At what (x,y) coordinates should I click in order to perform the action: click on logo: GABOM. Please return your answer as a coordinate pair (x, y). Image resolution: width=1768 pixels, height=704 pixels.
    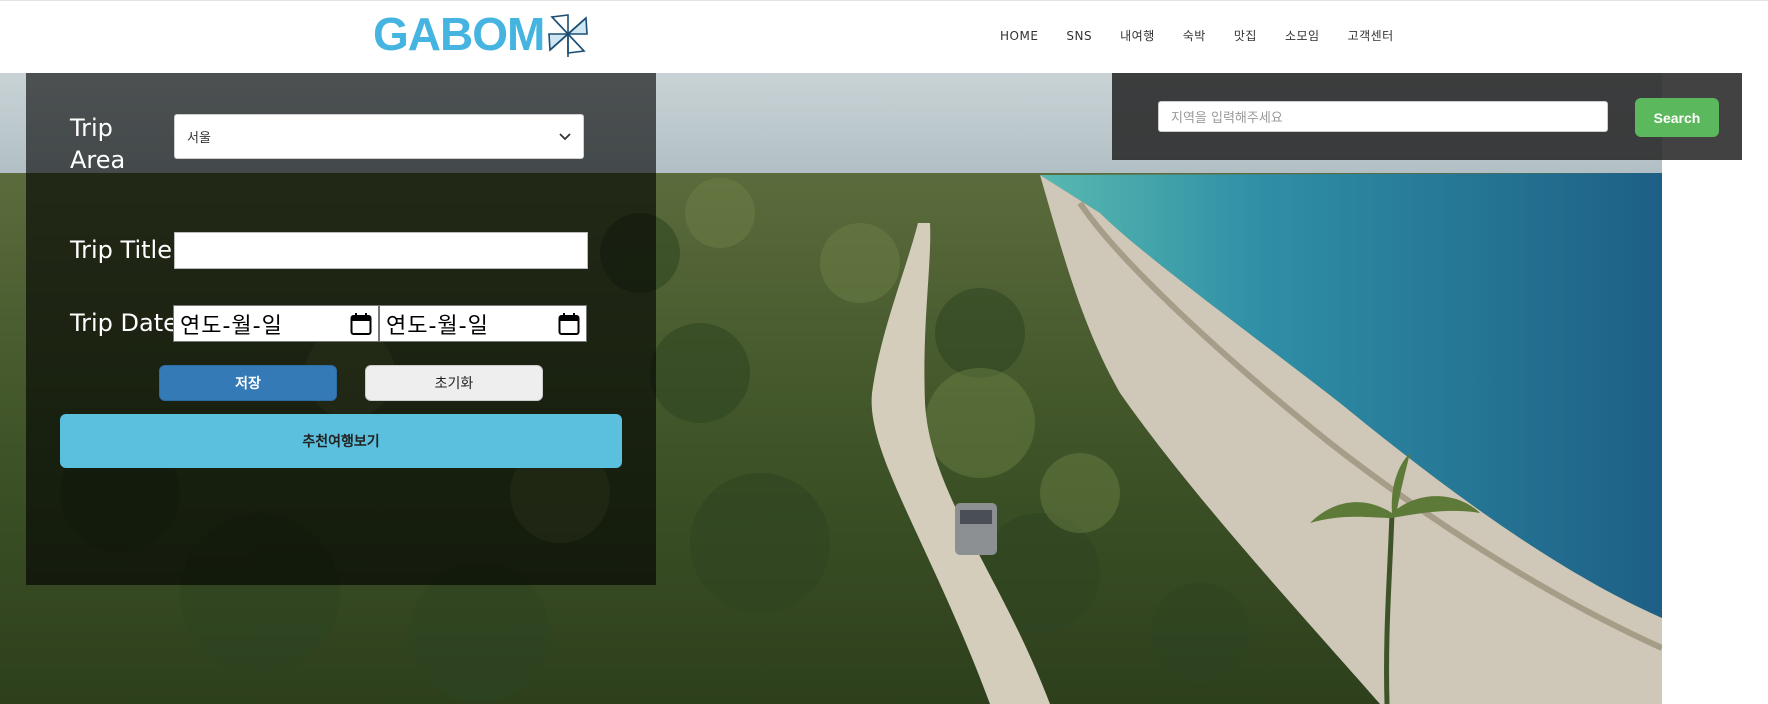
    Looking at the image, I should click on (481, 34).